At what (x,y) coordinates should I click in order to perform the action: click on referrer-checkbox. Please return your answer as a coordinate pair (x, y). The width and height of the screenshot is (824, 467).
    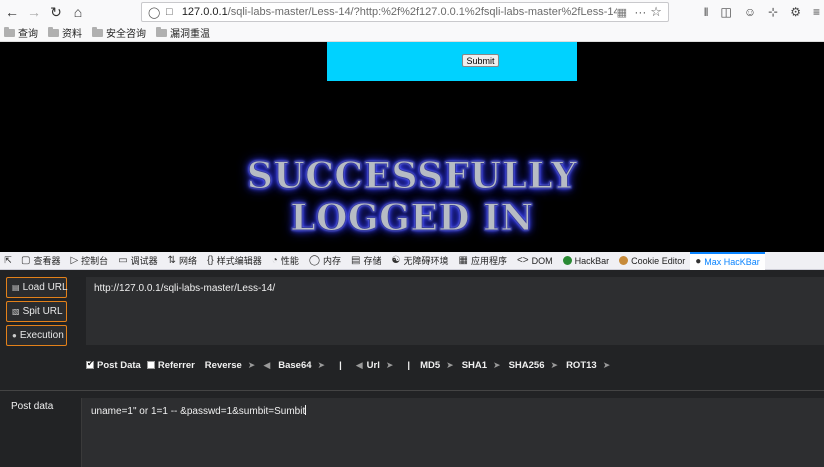
    Looking at the image, I should click on (150, 365).